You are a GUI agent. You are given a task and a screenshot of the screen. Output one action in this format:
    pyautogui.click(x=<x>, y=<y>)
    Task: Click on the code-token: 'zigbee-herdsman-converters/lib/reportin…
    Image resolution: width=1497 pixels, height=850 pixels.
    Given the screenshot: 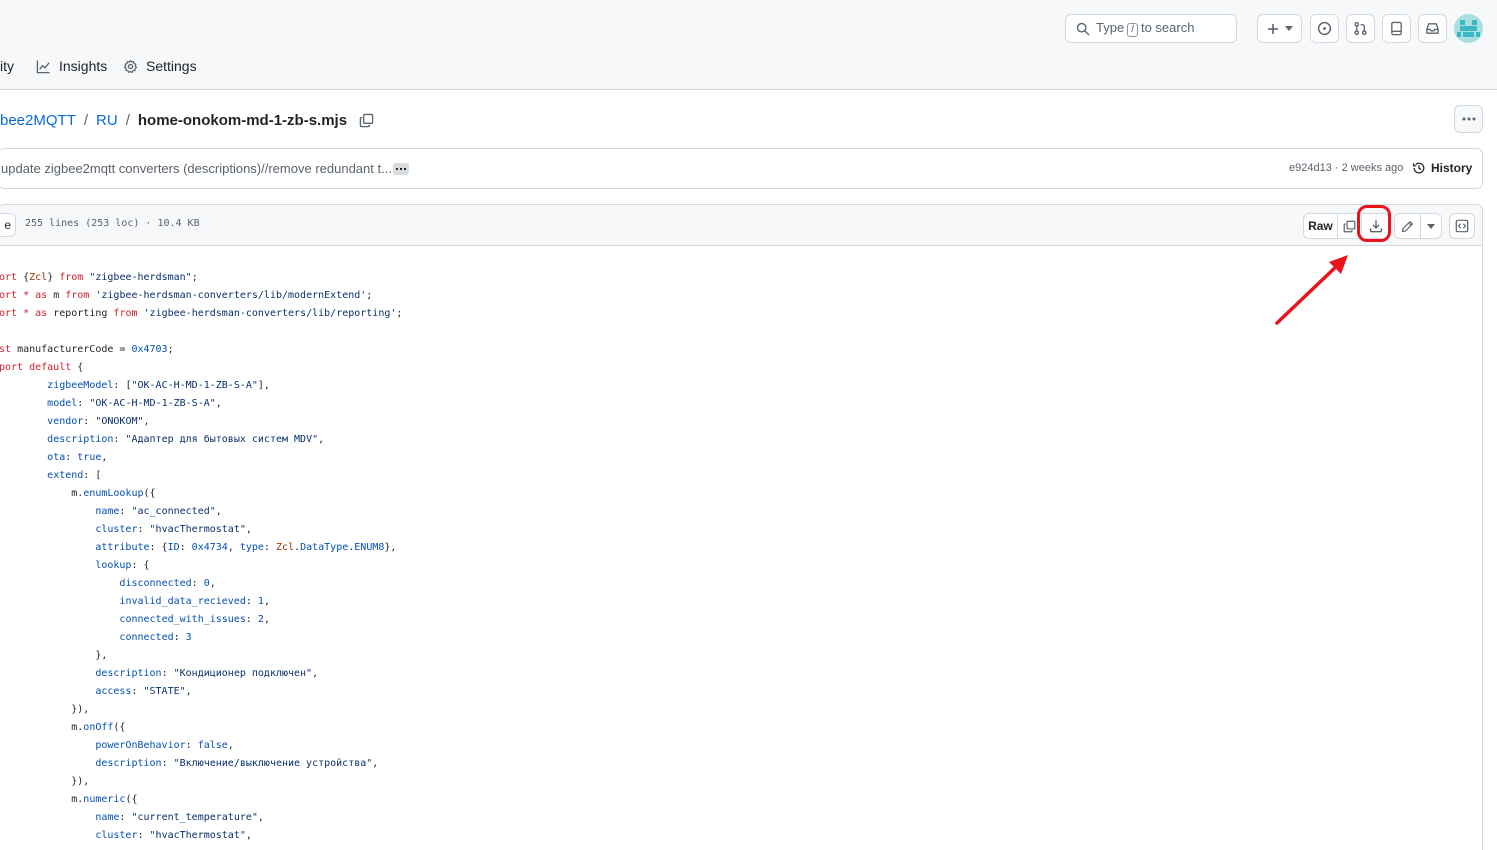 What is the action you would take?
    pyautogui.click(x=270, y=313)
    